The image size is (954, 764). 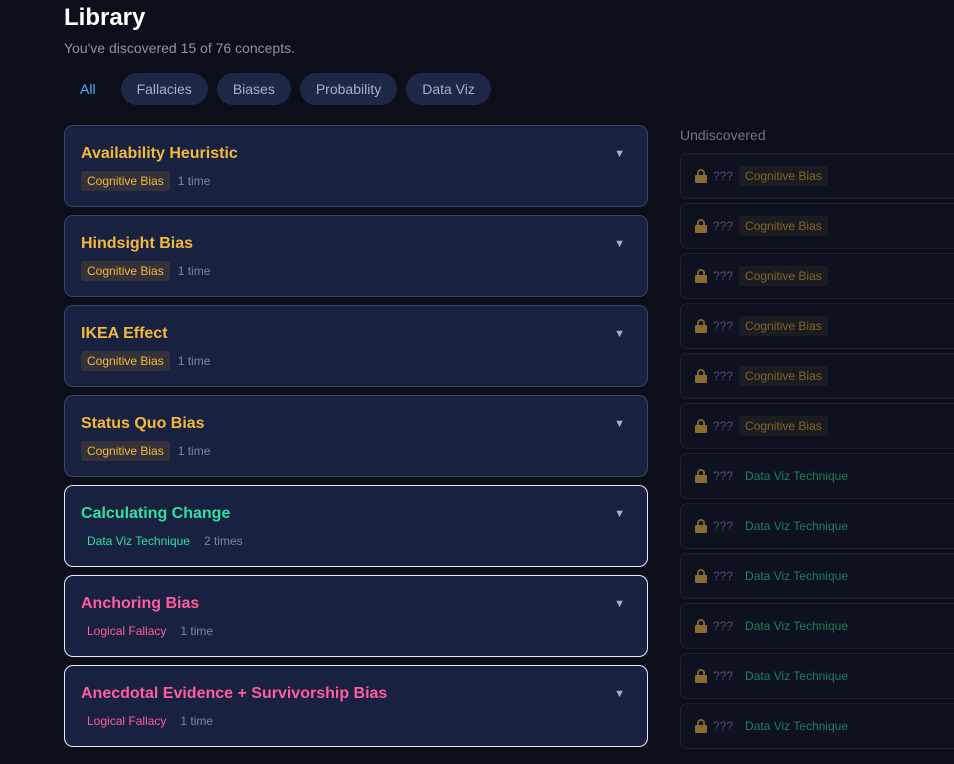 I want to click on concept-title: Calculating Change, so click(x=156, y=513).